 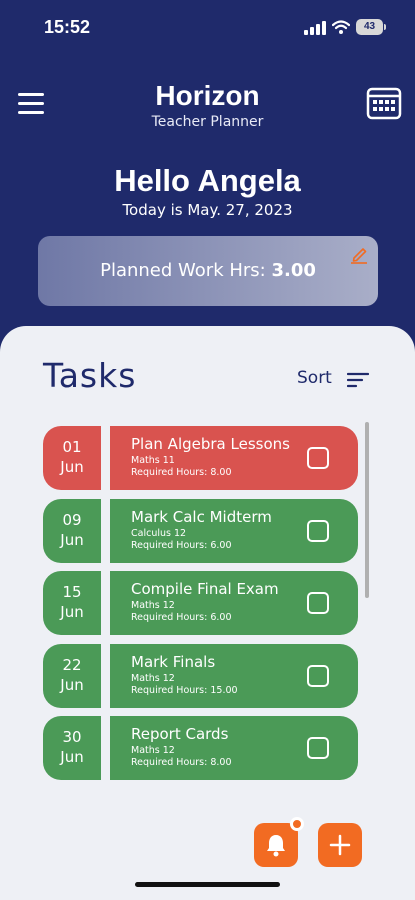 I want to click on task-date: 01 Jun, so click(x=72, y=458).